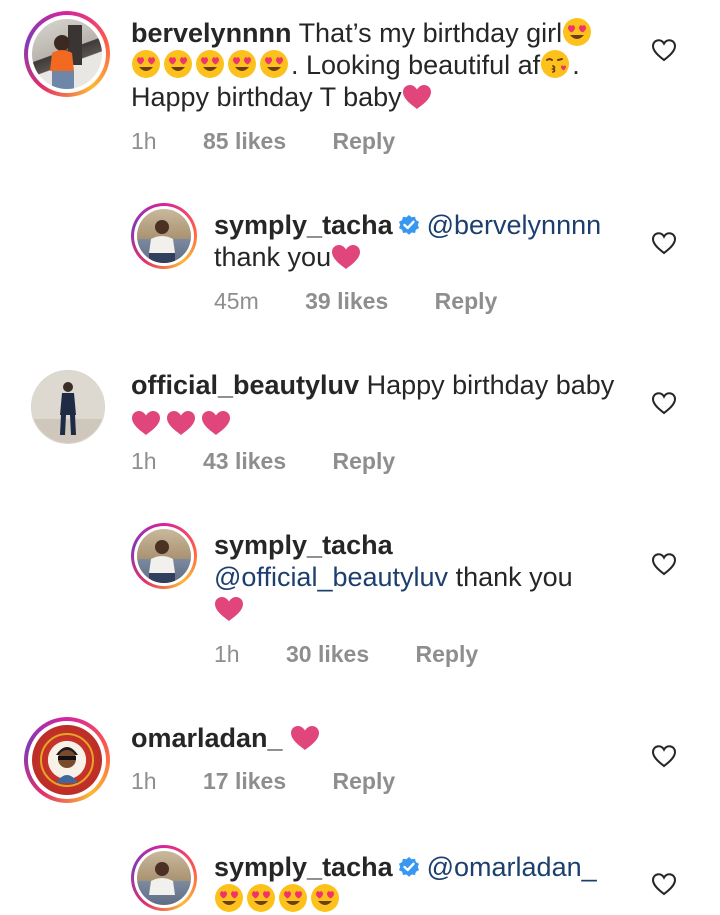 This screenshot has width=720, height=915. What do you see at coordinates (244, 141) in the screenshot?
I see `likes-count: 85 likes` at bounding box center [244, 141].